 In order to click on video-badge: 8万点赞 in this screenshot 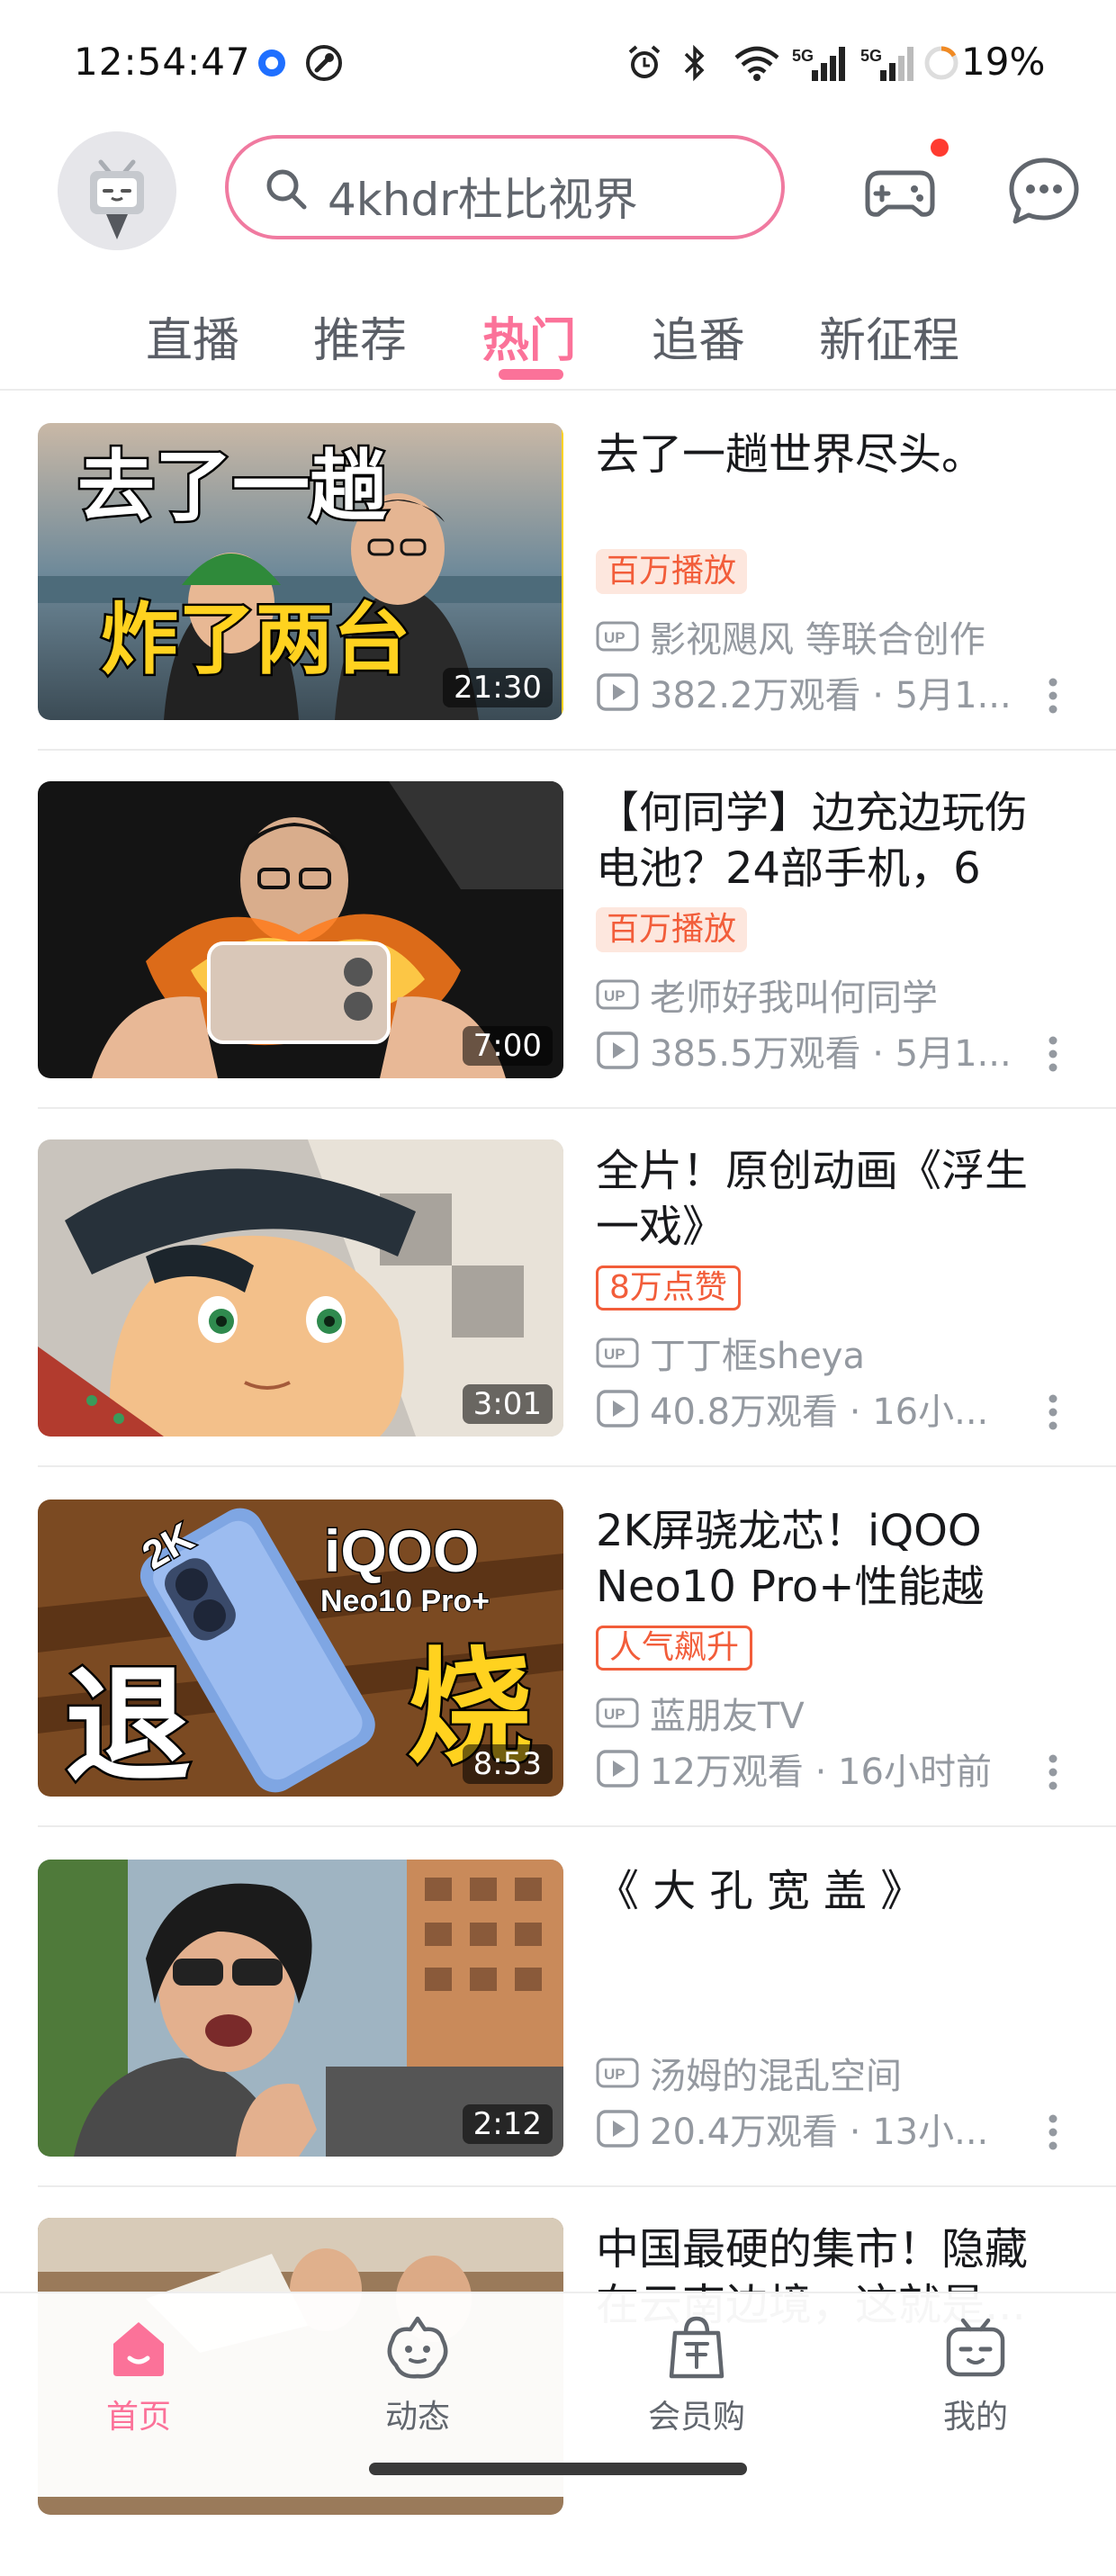, I will do `click(669, 1288)`.